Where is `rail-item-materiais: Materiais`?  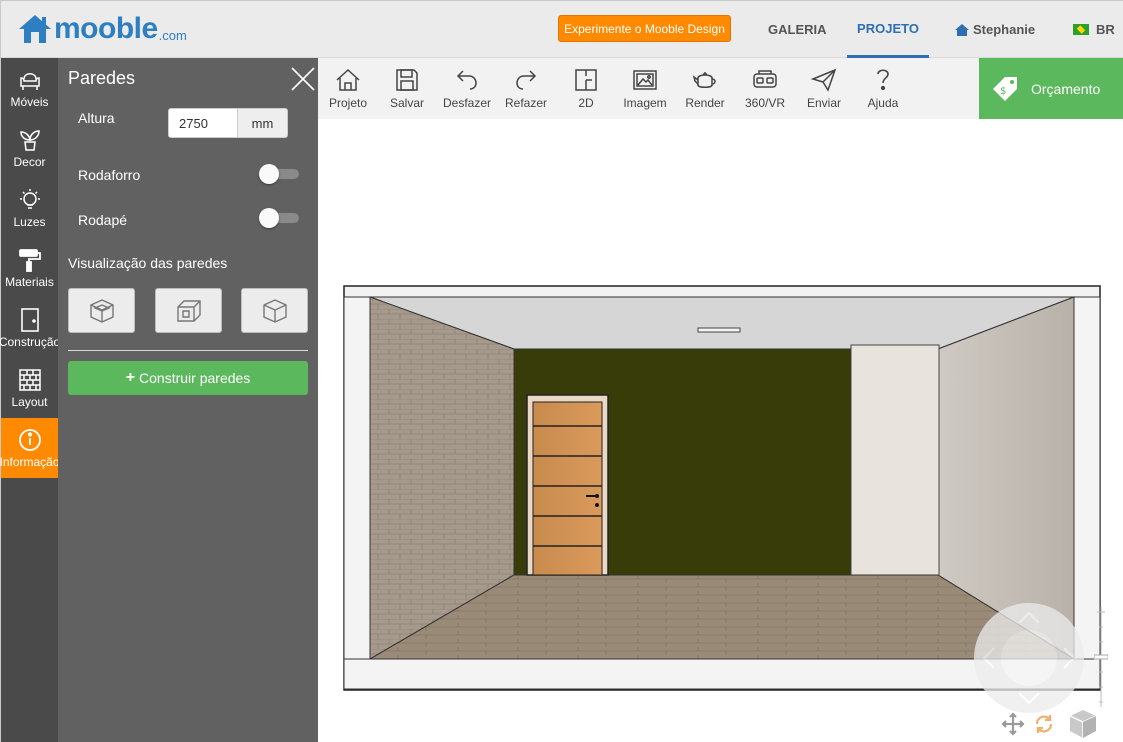
rail-item-materiais: Materiais is located at coordinates (29, 268).